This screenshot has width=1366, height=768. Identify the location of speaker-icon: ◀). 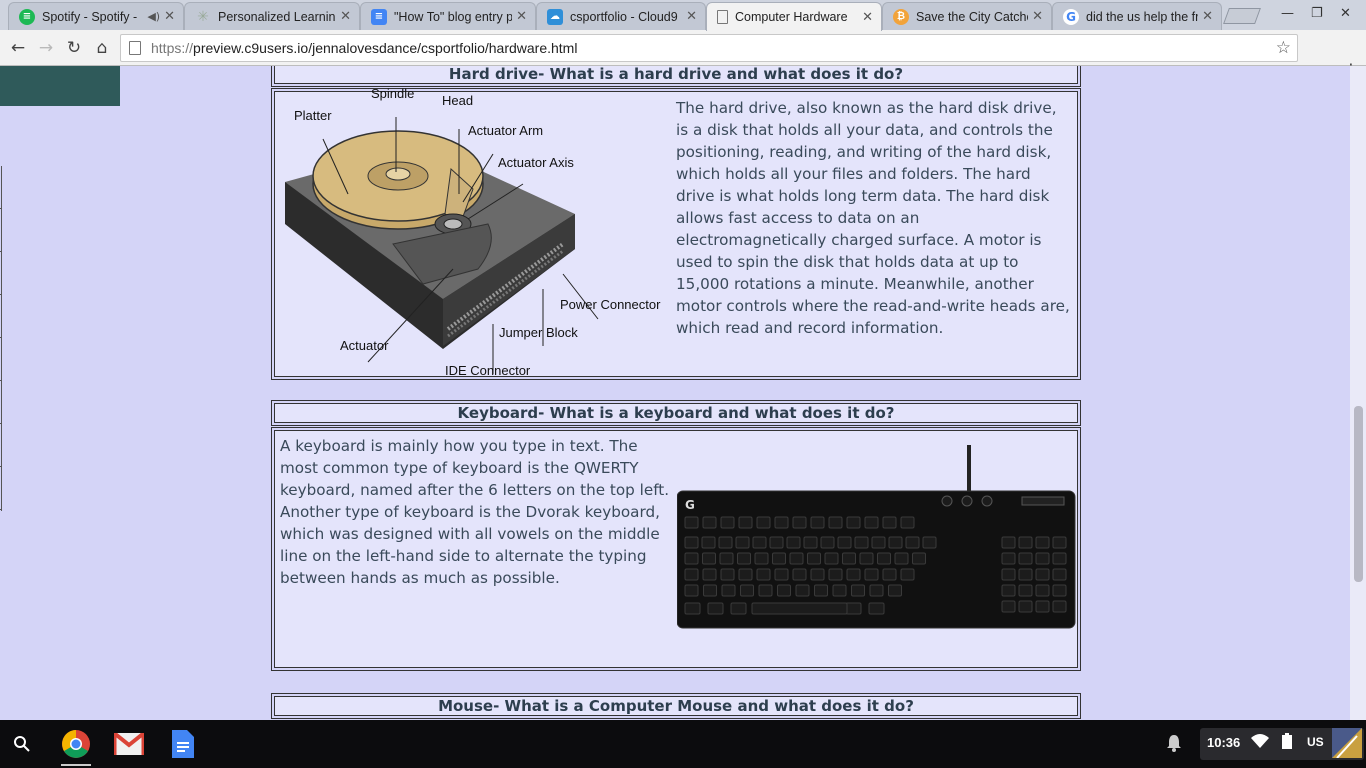
(153, 16).